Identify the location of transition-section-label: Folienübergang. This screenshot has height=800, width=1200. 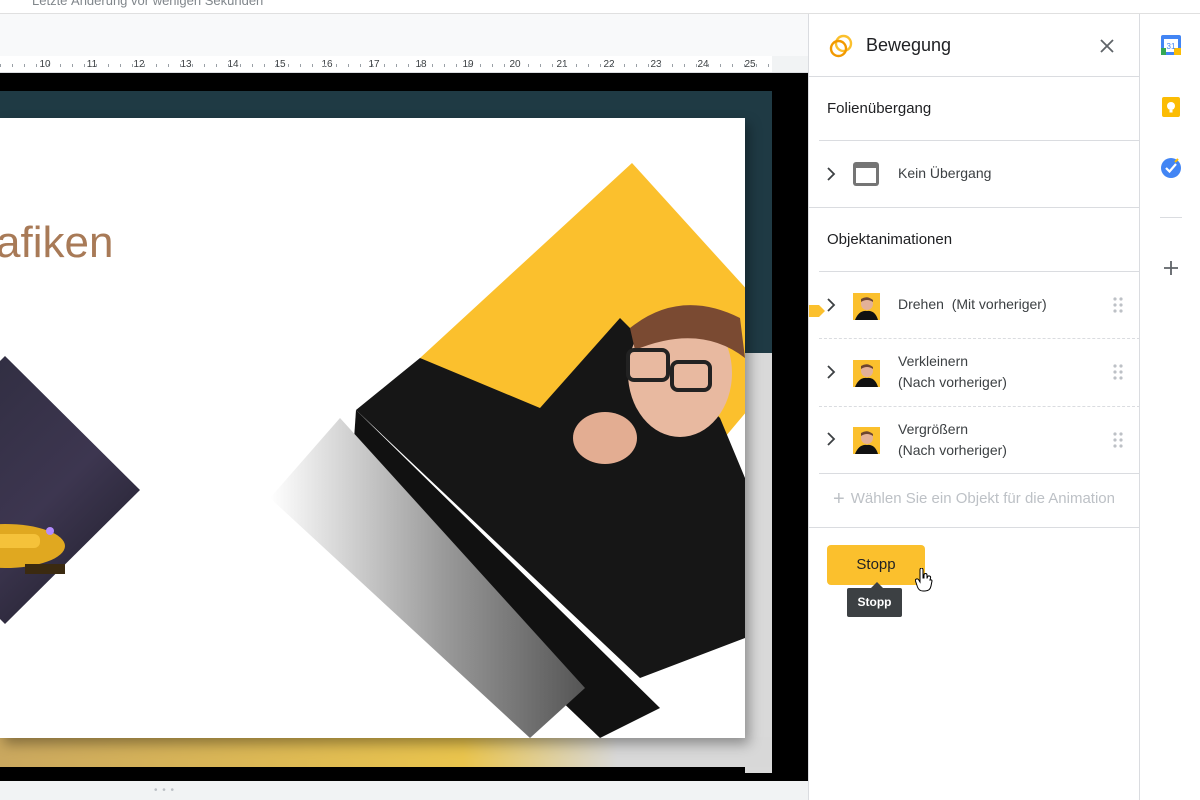
(879, 108).